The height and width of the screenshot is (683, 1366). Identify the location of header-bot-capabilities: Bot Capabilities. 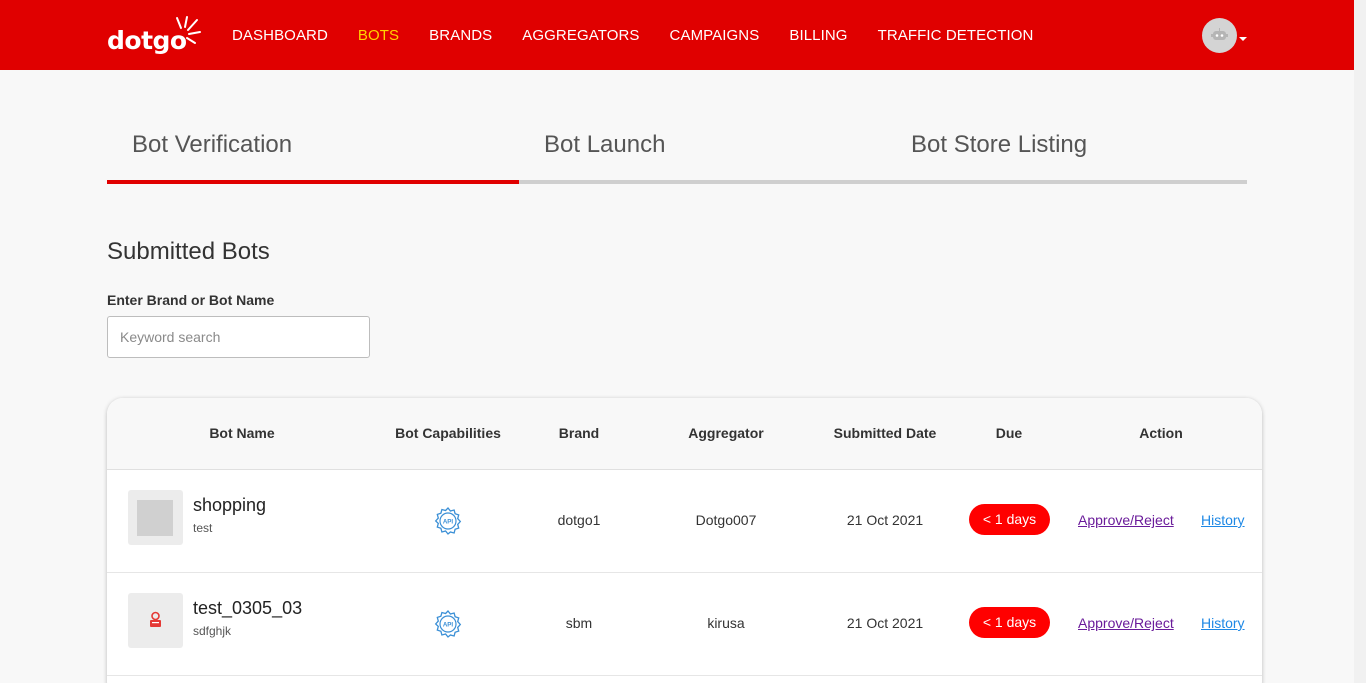
(448, 433).